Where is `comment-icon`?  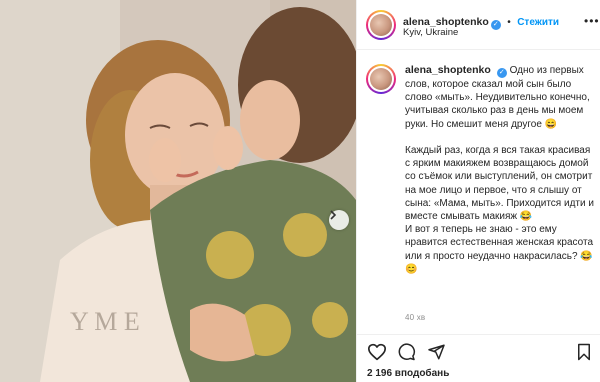
comment-icon is located at coordinates (406, 352).